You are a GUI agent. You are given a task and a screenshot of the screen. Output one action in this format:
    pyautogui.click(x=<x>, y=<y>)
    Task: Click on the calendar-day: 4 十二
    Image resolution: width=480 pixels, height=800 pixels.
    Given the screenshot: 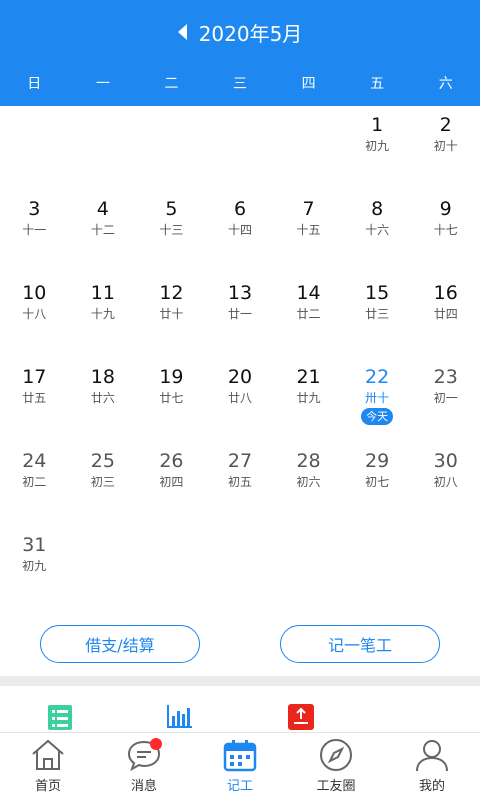 What is the action you would take?
    pyautogui.click(x=103, y=232)
    